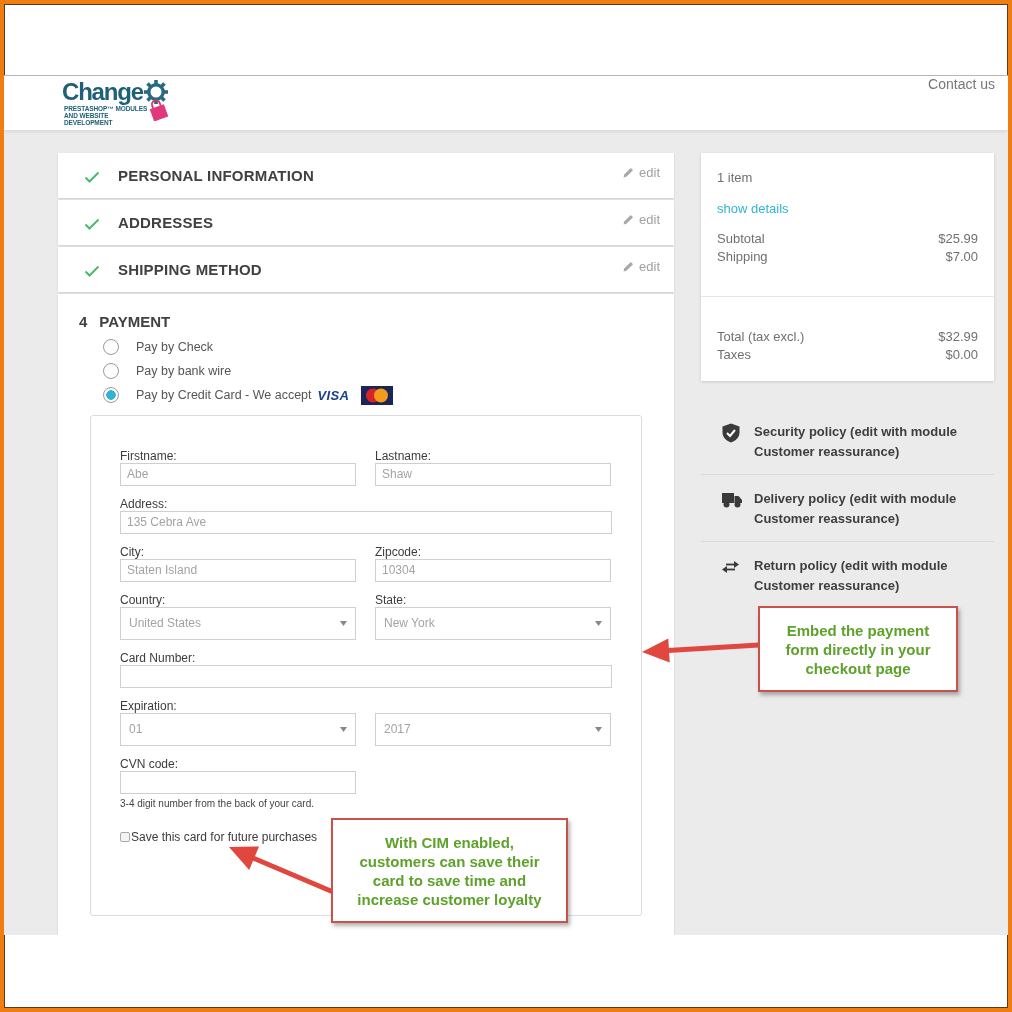 The height and width of the screenshot is (1012, 1012). Describe the element at coordinates (238, 623) in the screenshot. I see `select-field: United States` at that location.